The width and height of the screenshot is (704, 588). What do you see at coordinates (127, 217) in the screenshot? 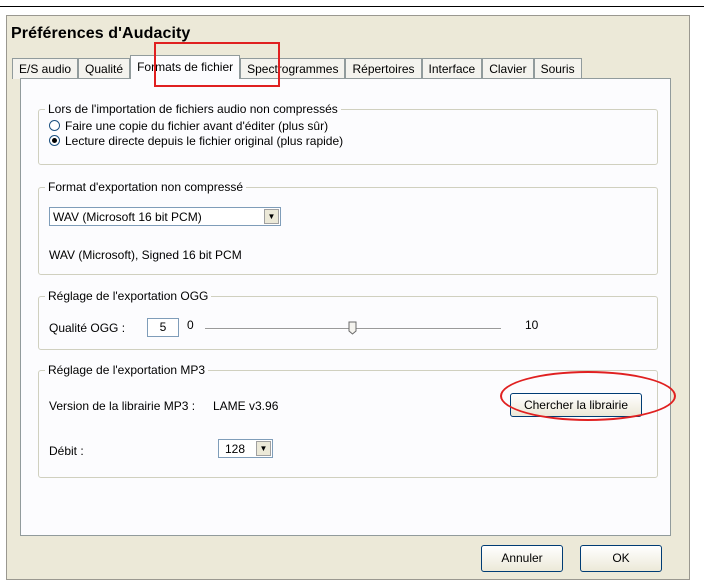
I see `format-select-value: WAV (Microsoft 16 bit PCM)` at bounding box center [127, 217].